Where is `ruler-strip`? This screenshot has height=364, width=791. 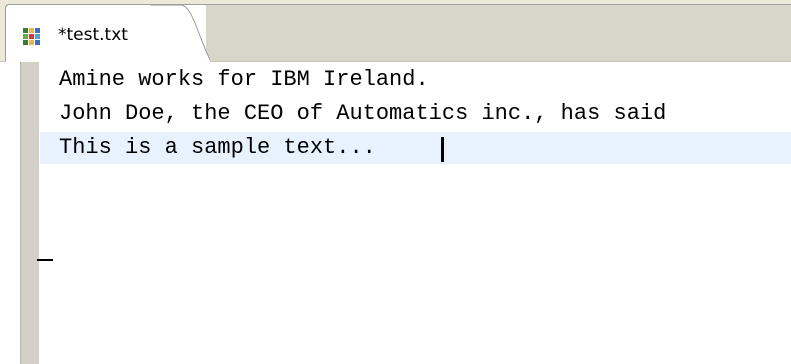 ruler-strip is located at coordinates (29, 213).